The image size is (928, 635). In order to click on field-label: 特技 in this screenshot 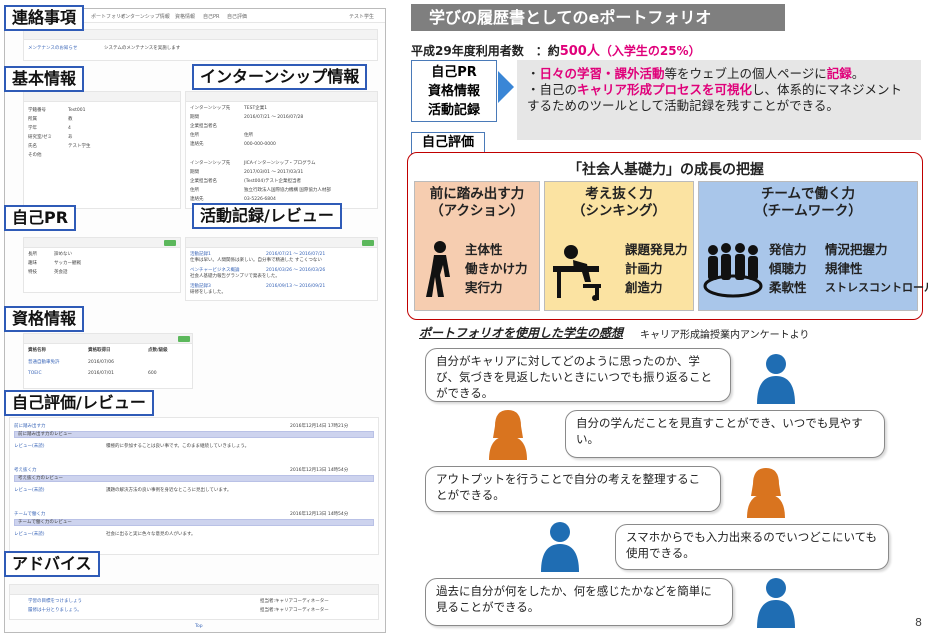, I will do `click(32, 272)`.